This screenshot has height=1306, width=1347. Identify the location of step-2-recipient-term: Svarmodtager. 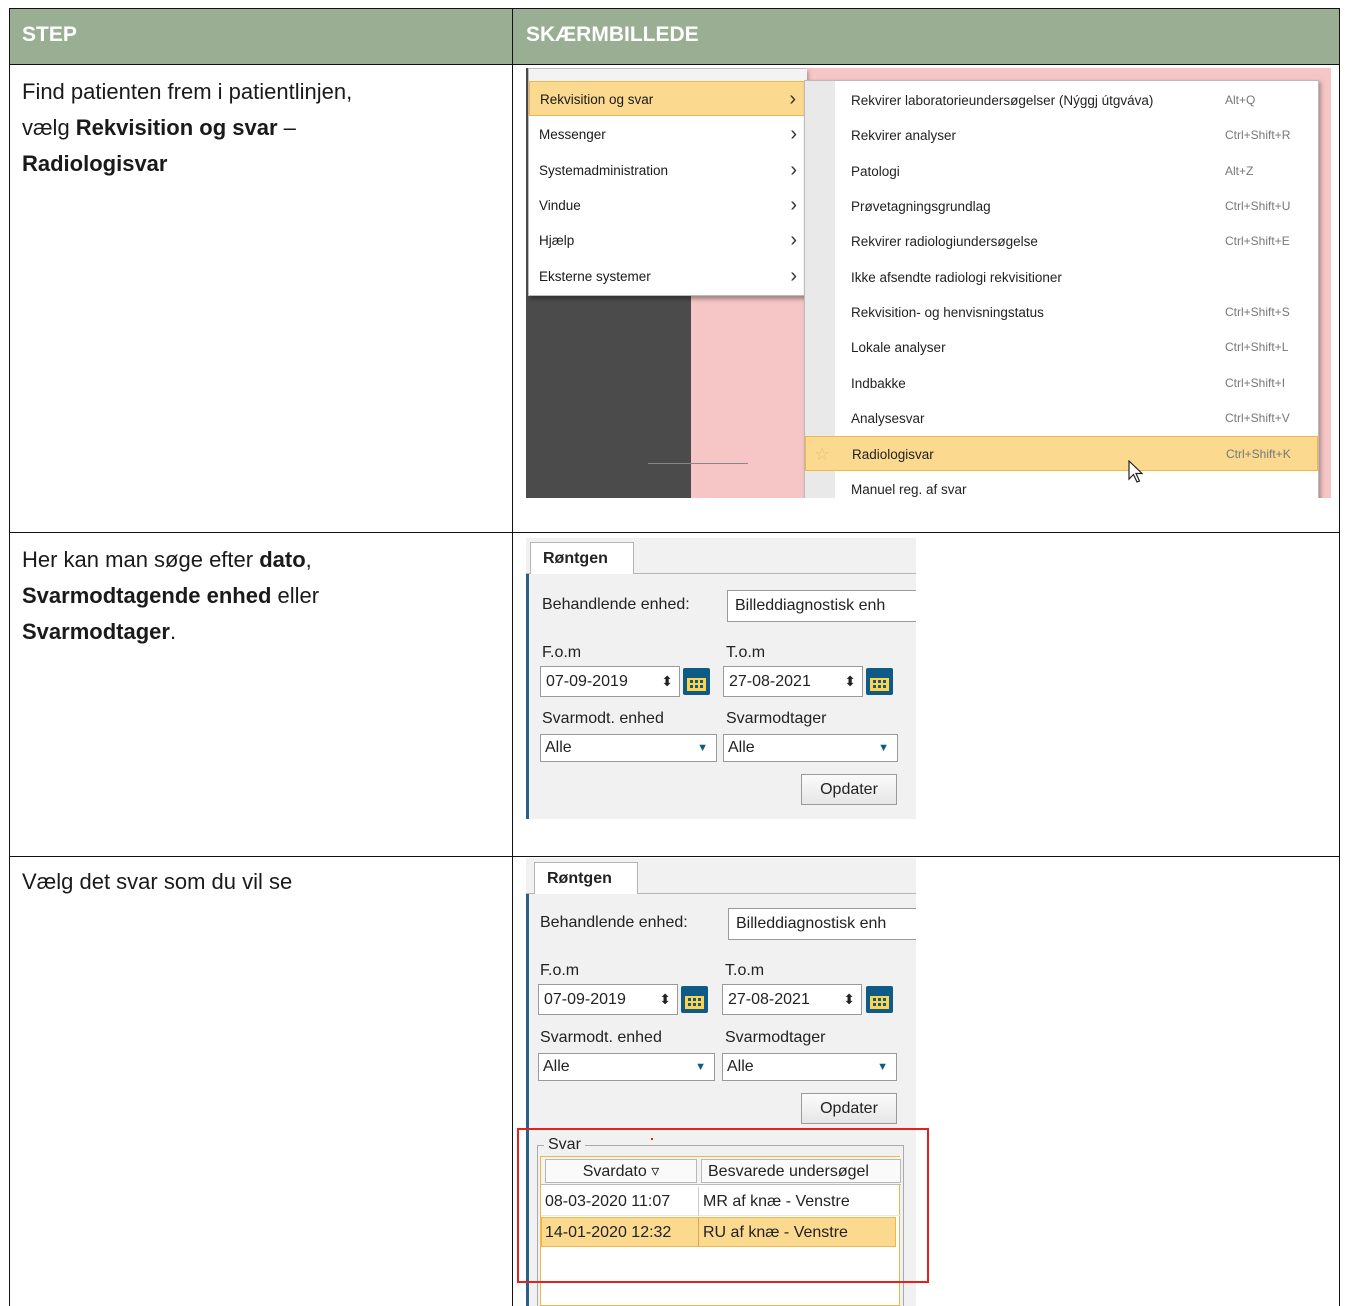
(96, 631).